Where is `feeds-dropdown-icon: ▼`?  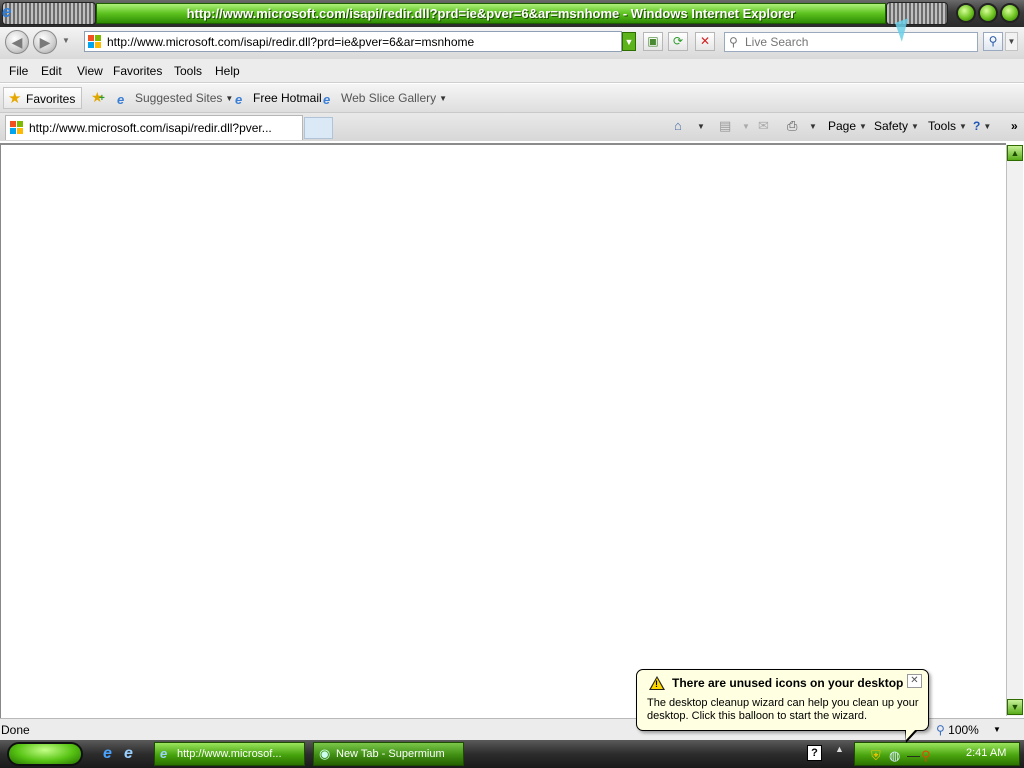 feeds-dropdown-icon: ▼ is located at coordinates (746, 126).